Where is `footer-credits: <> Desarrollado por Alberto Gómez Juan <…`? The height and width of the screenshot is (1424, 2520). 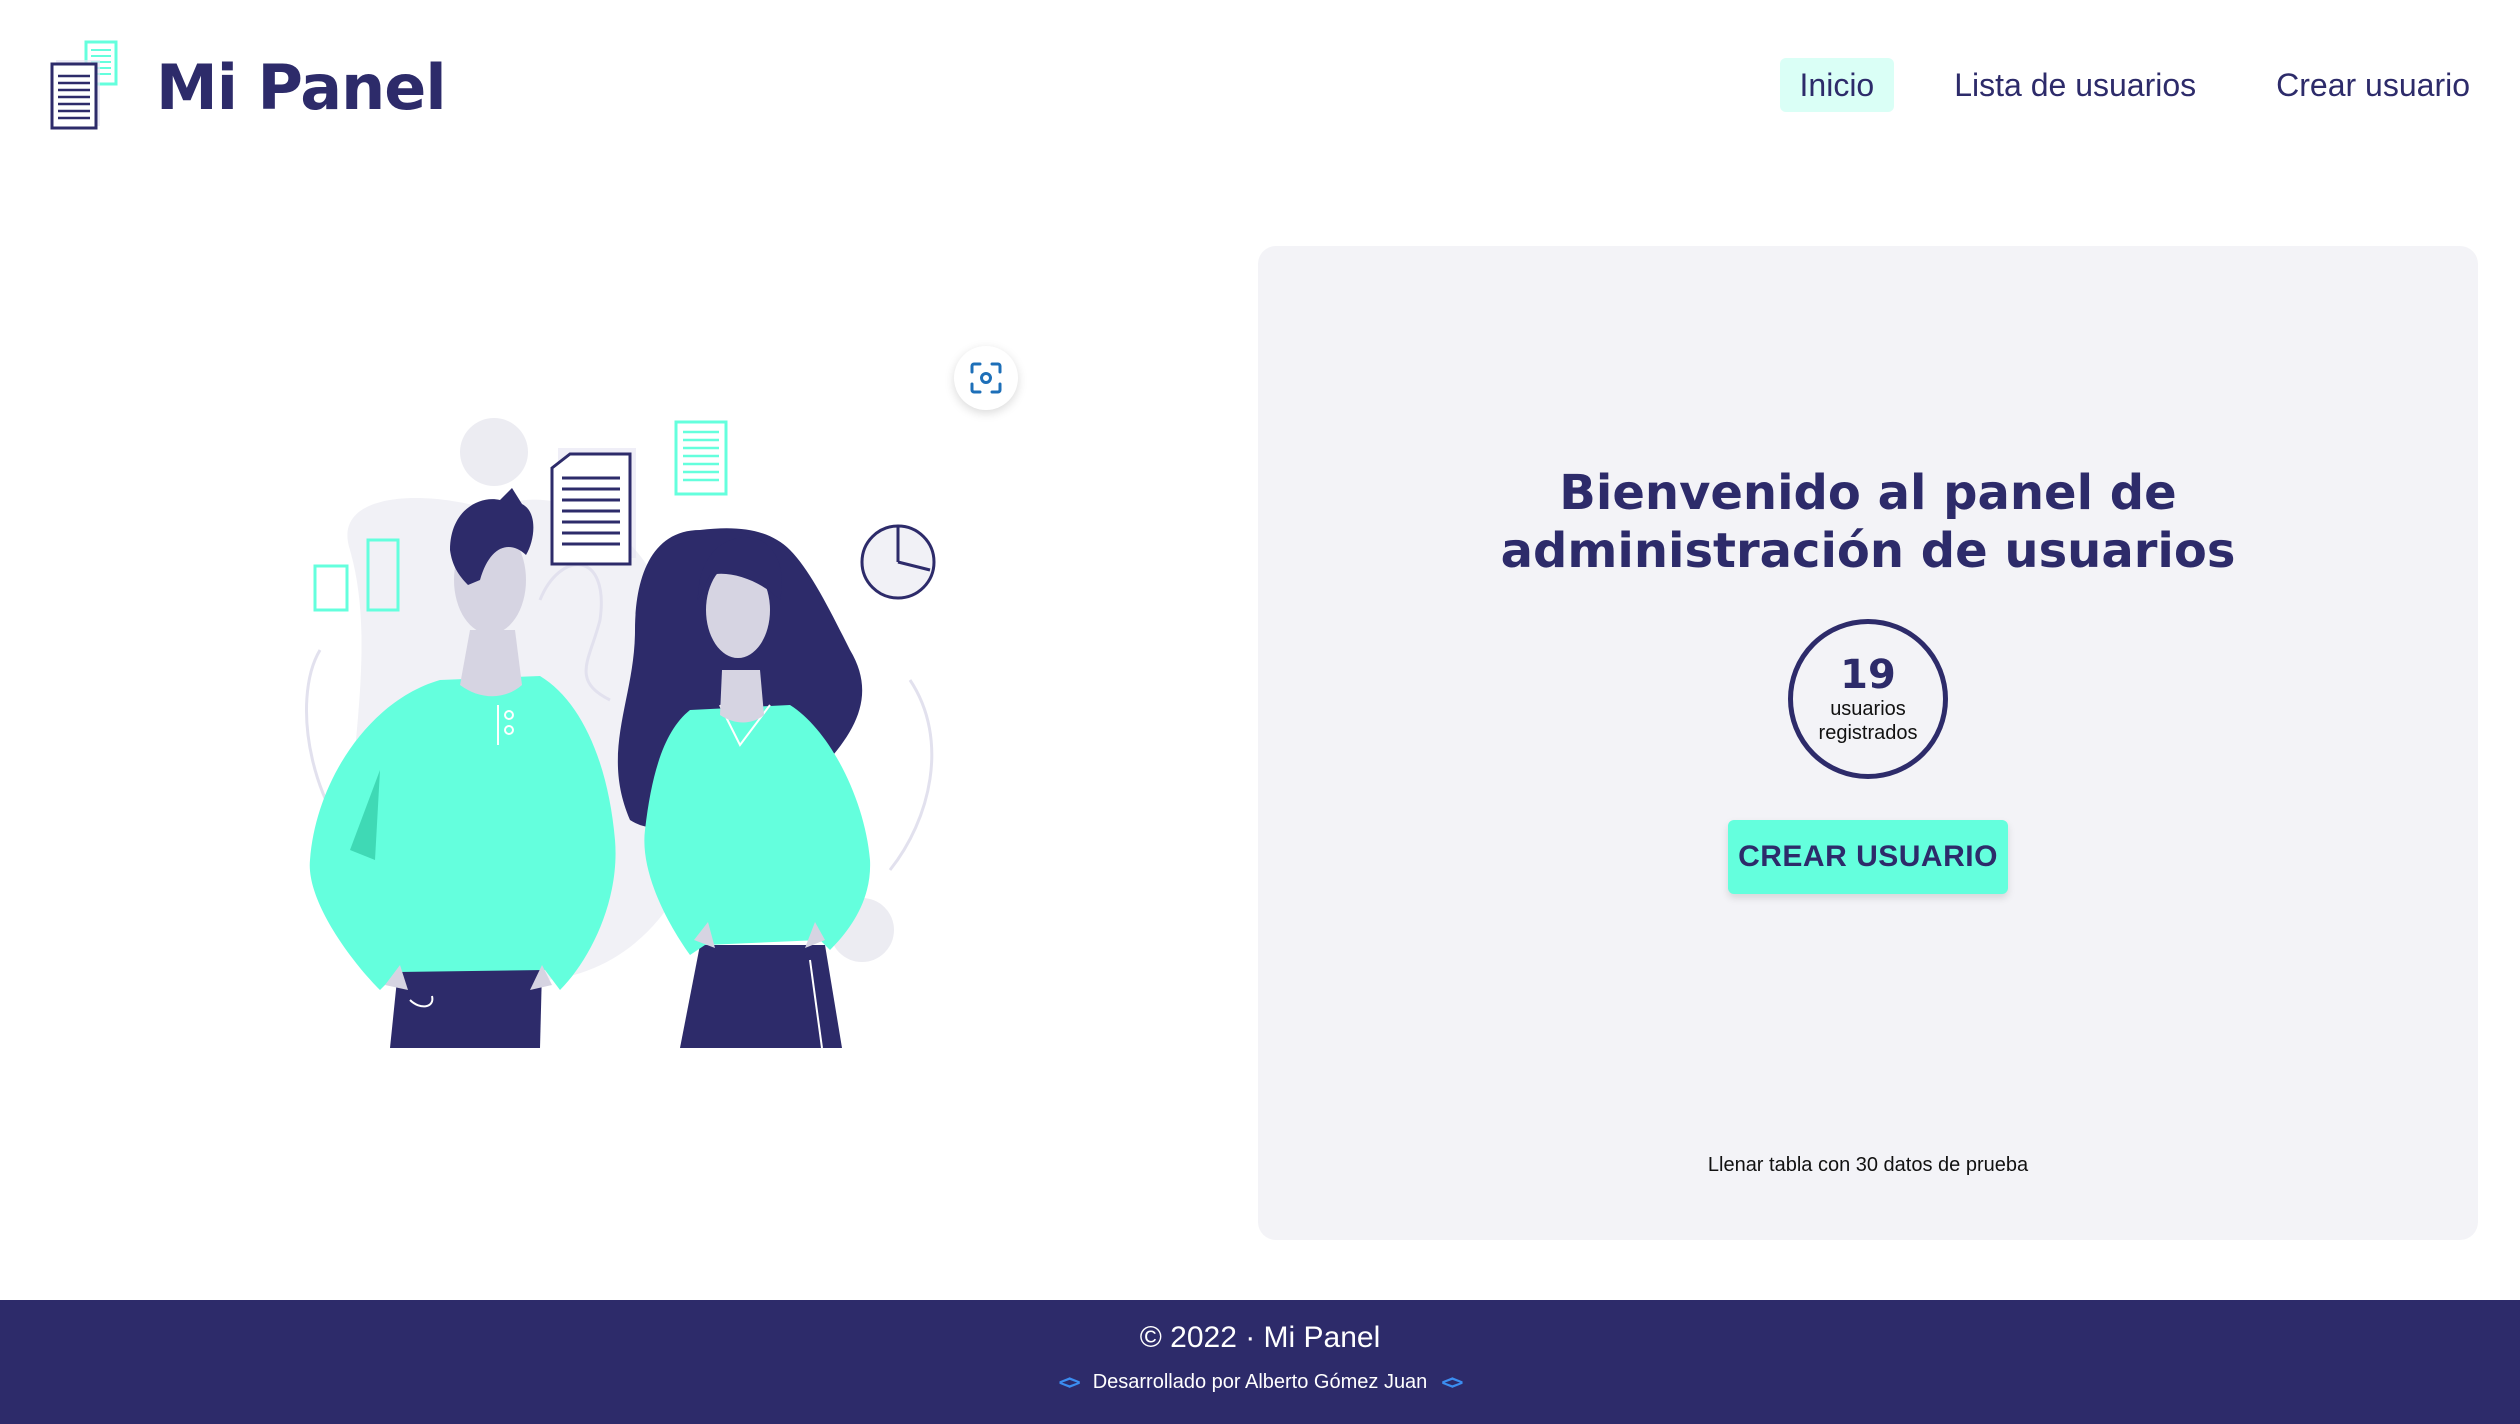 footer-credits: <> Desarrollado por Alberto Gómez Juan <… is located at coordinates (1260, 1382).